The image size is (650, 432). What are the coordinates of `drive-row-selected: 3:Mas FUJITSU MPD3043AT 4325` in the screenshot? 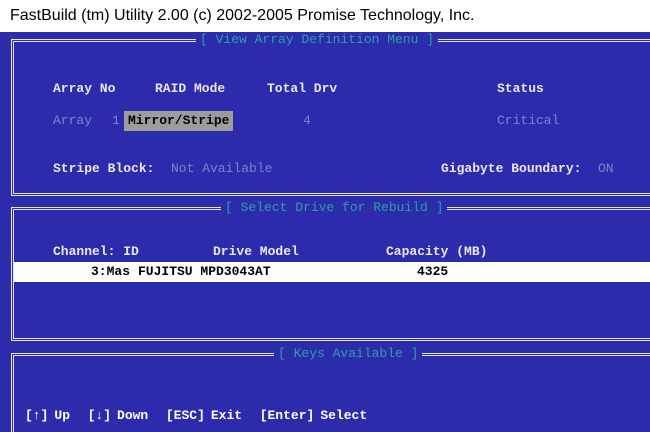 It's located at (332, 272).